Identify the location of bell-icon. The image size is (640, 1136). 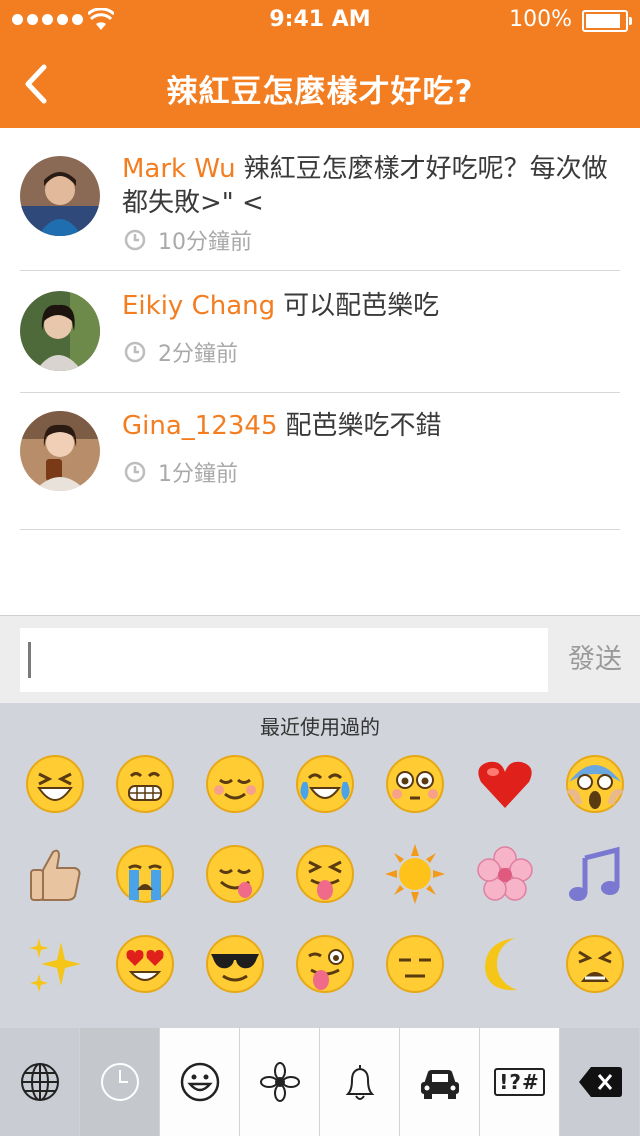
(359, 1082).